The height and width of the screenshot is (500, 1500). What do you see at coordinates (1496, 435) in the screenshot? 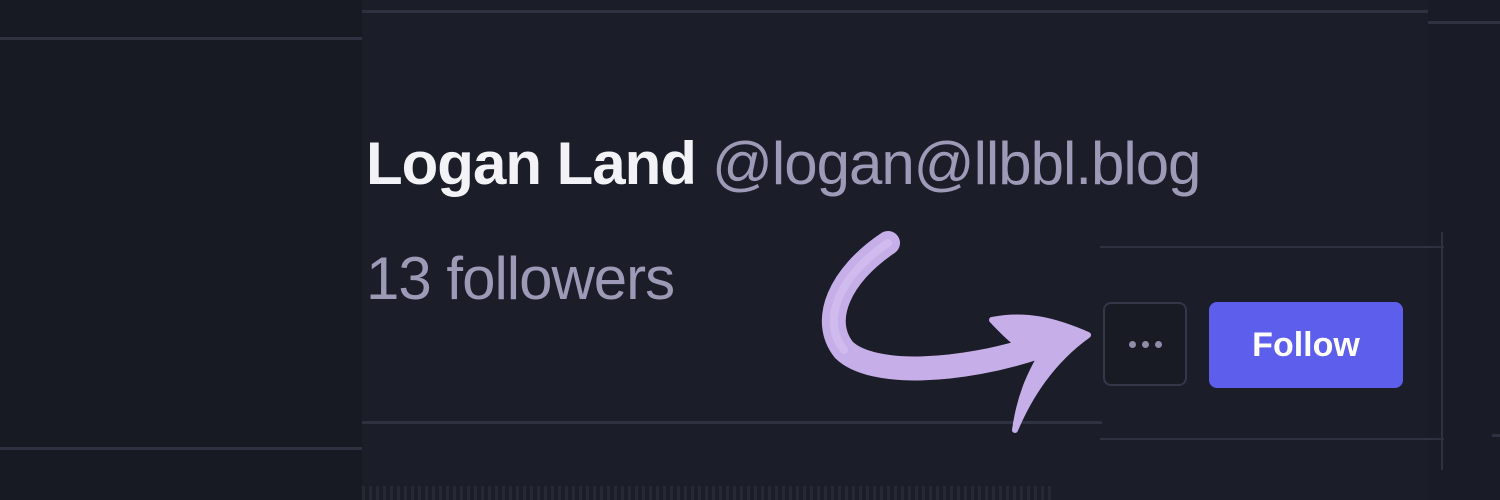
I see `right-divider-bottom` at bounding box center [1496, 435].